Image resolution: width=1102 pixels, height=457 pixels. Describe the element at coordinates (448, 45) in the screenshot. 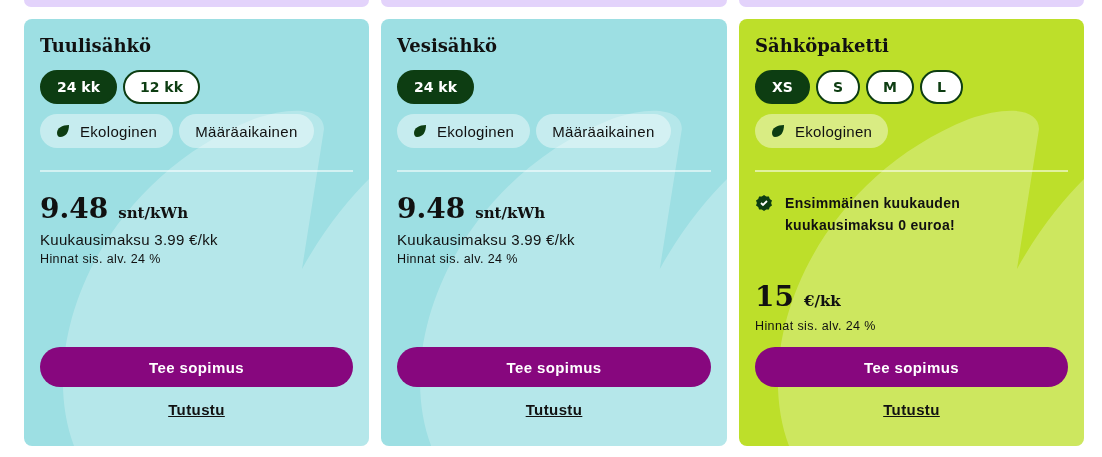

I see `card-title: Vesisähkö` at that location.